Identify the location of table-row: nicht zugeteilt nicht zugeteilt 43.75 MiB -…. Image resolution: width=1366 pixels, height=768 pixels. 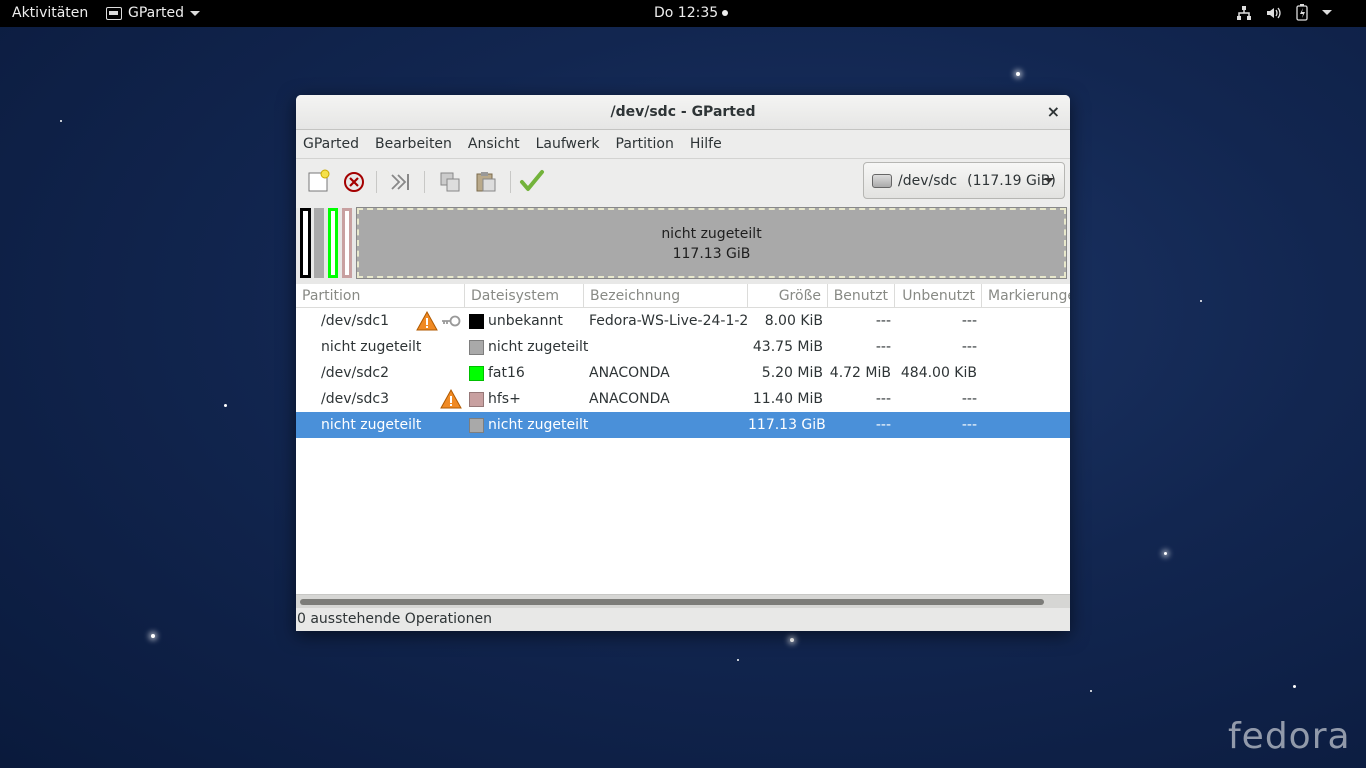
(683, 347).